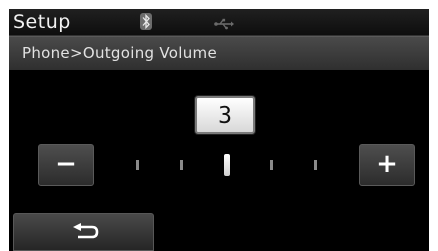 This screenshot has width=438, height=251. I want to click on back-arrow-icon, so click(86, 232).